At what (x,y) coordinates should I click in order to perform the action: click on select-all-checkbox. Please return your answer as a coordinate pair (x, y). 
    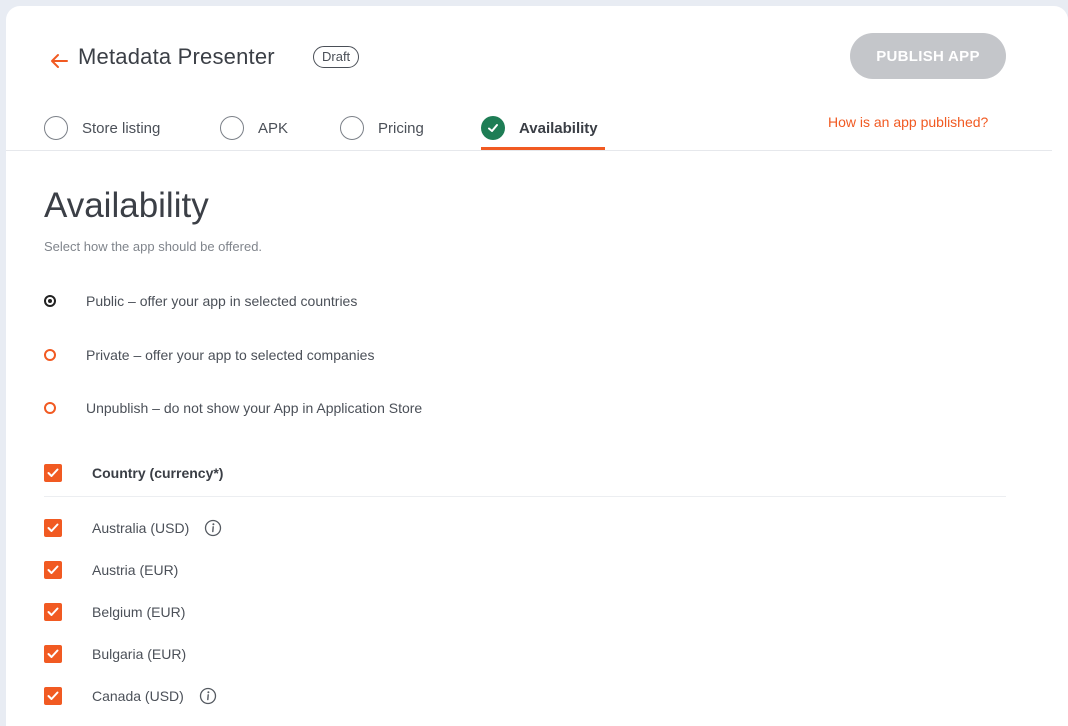
    Looking at the image, I should click on (53, 473).